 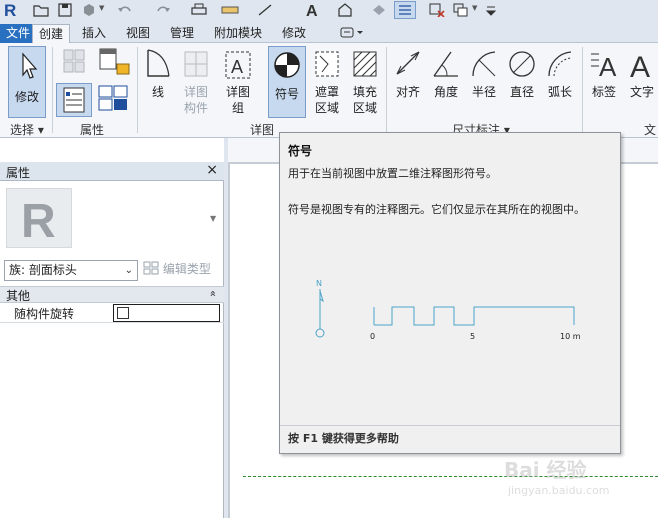 What do you see at coordinates (640, 66) in the screenshot?
I see `text-a-icon: A` at bounding box center [640, 66].